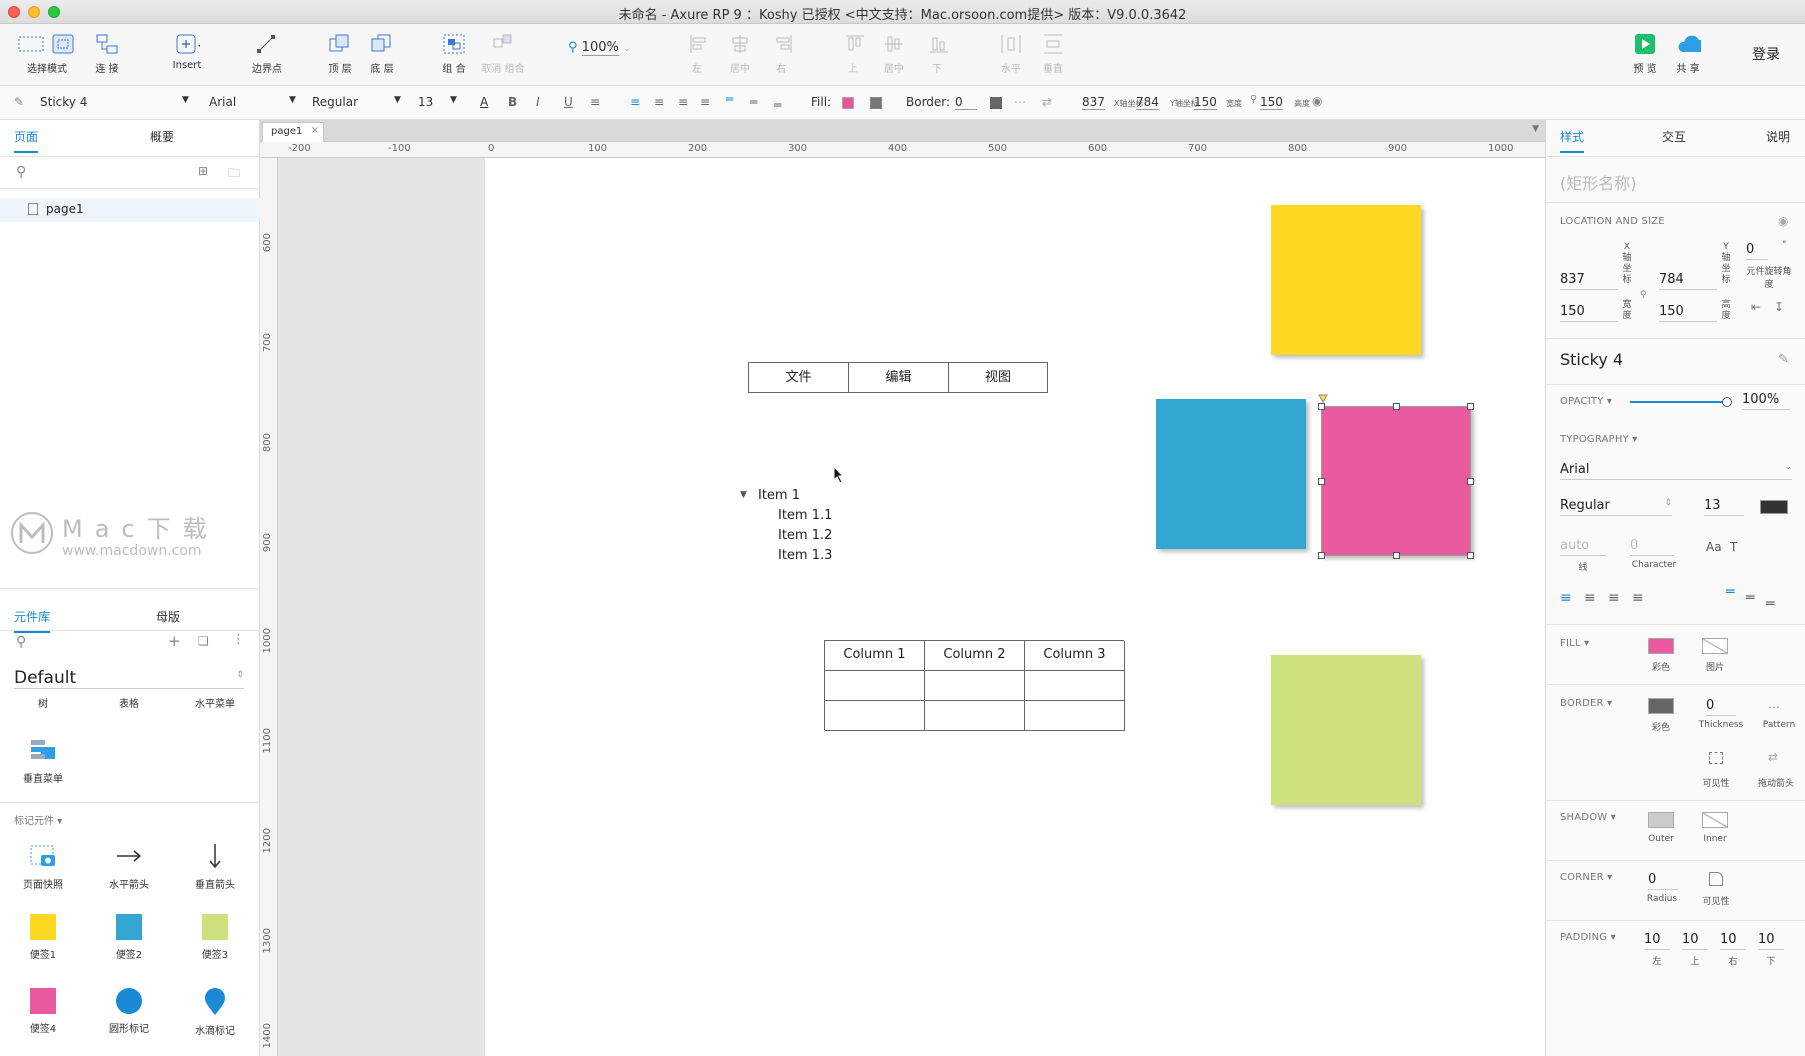  I want to click on align-right-icon: ≡, so click(1614, 598).